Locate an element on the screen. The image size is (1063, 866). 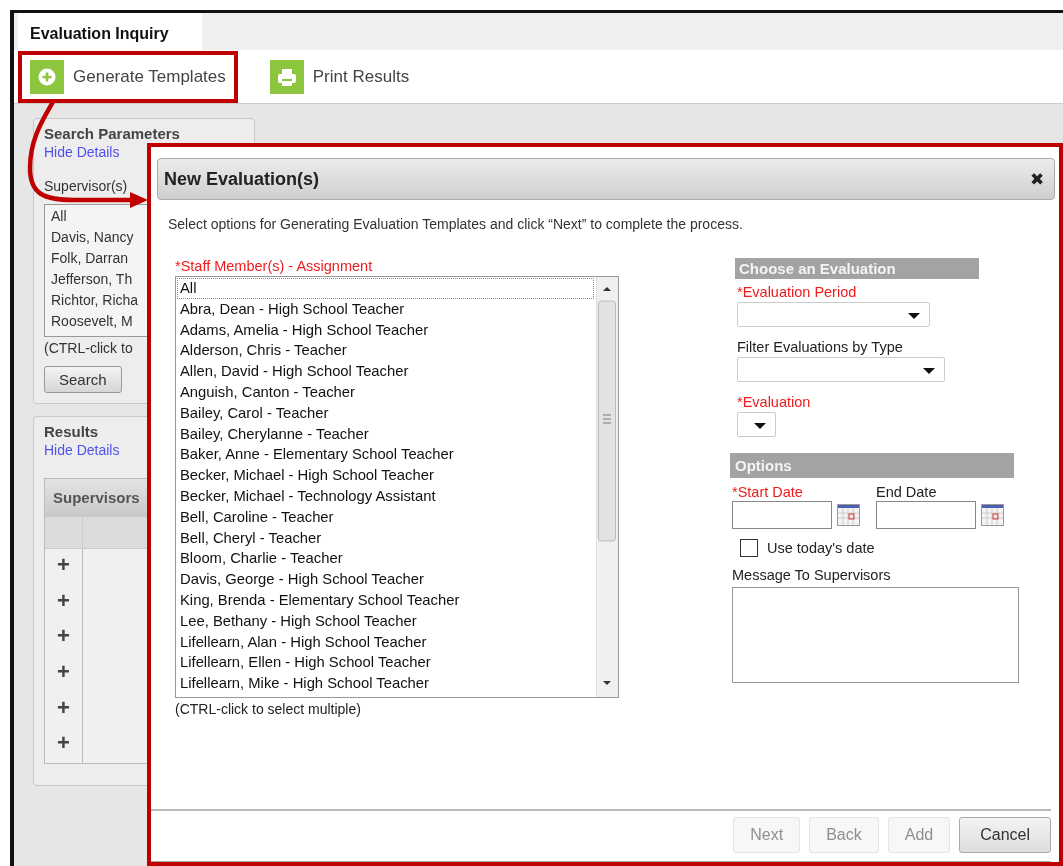
hint-text: (CTRL-click to is located at coordinates (88, 348).